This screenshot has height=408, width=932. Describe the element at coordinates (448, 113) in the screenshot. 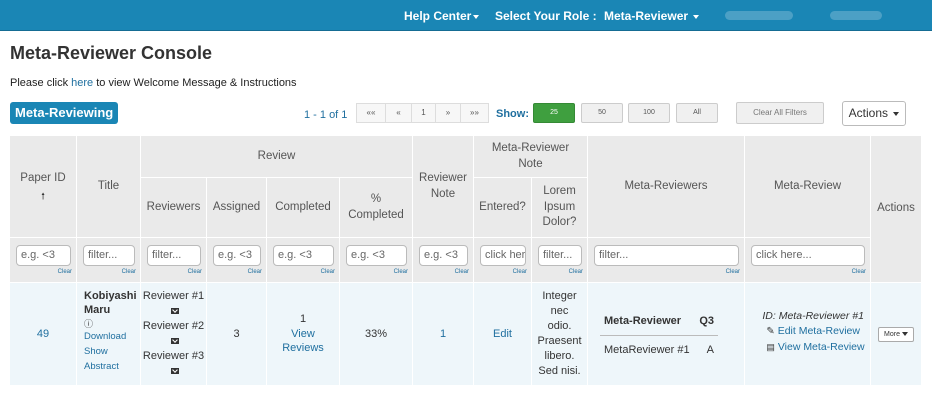

I see `next-page-button: »` at that location.